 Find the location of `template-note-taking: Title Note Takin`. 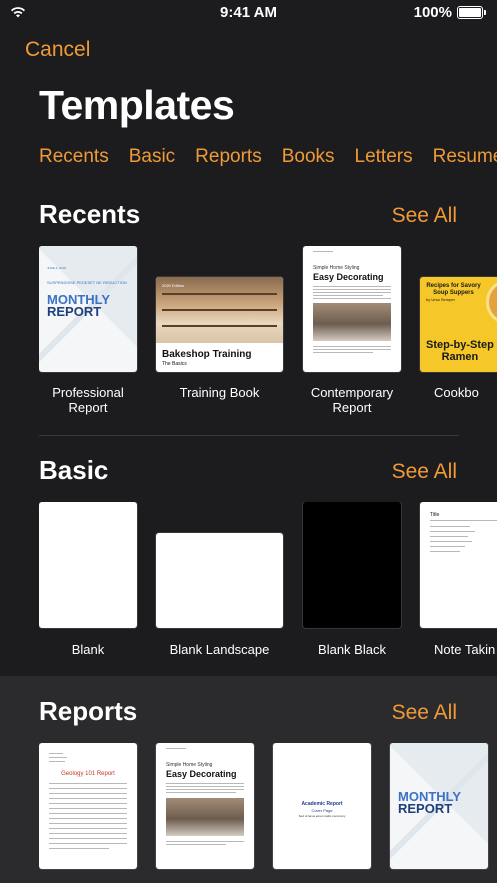

template-note-taking: Title Note Takin is located at coordinates (458, 582).